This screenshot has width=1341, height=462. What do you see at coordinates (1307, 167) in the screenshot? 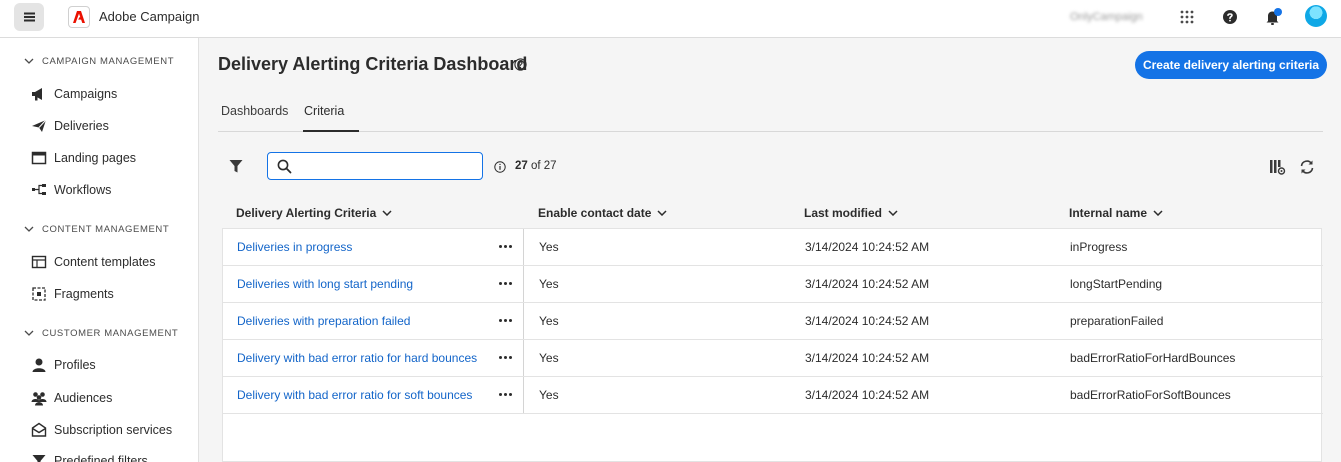
I see `refresh-icon` at bounding box center [1307, 167].